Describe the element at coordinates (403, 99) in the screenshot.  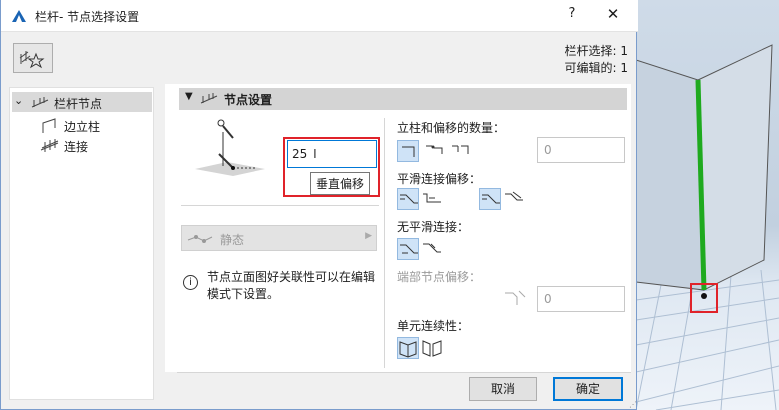
I see `panel-header: ▼ 节点设置` at that location.